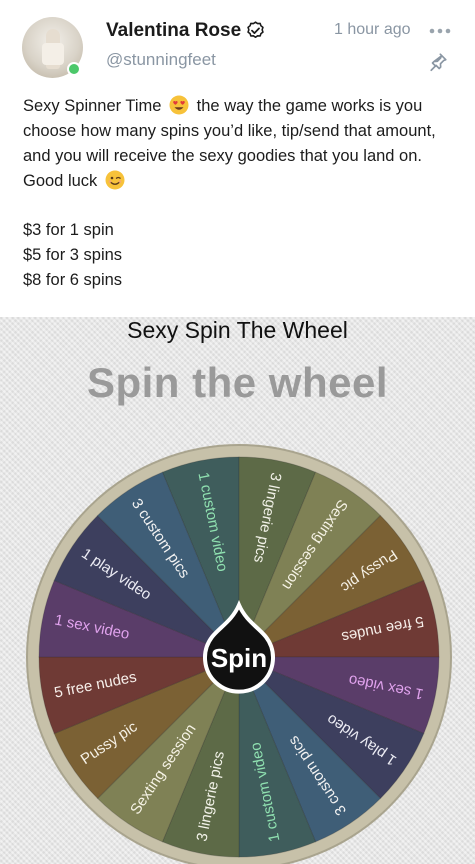 The height and width of the screenshot is (864, 475). What do you see at coordinates (161, 60) in the screenshot?
I see `username-handle: @stunningfeet` at bounding box center [161, 60].